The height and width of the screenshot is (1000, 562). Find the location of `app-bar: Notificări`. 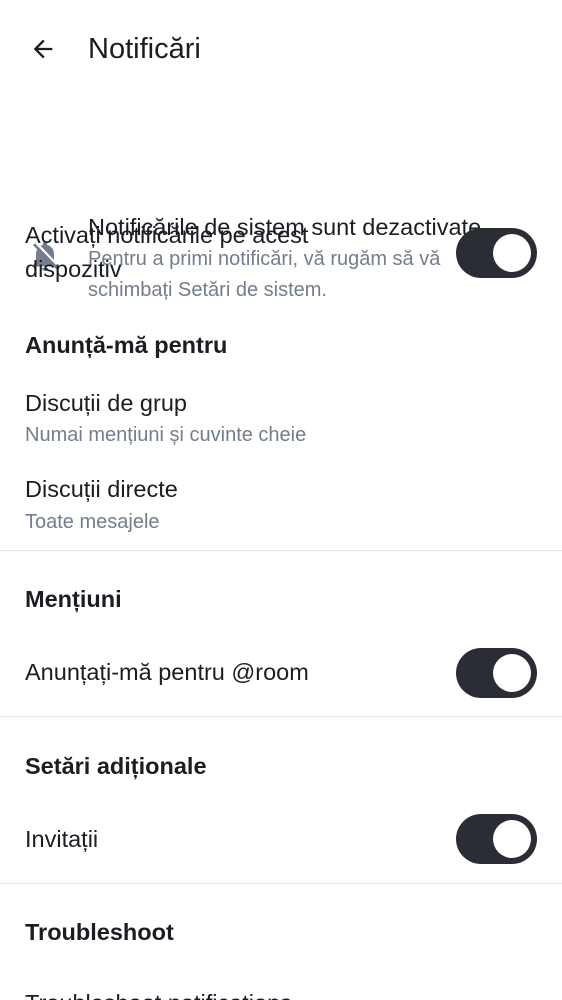

app-bar: Notificări is located at coordinates (281, 50).